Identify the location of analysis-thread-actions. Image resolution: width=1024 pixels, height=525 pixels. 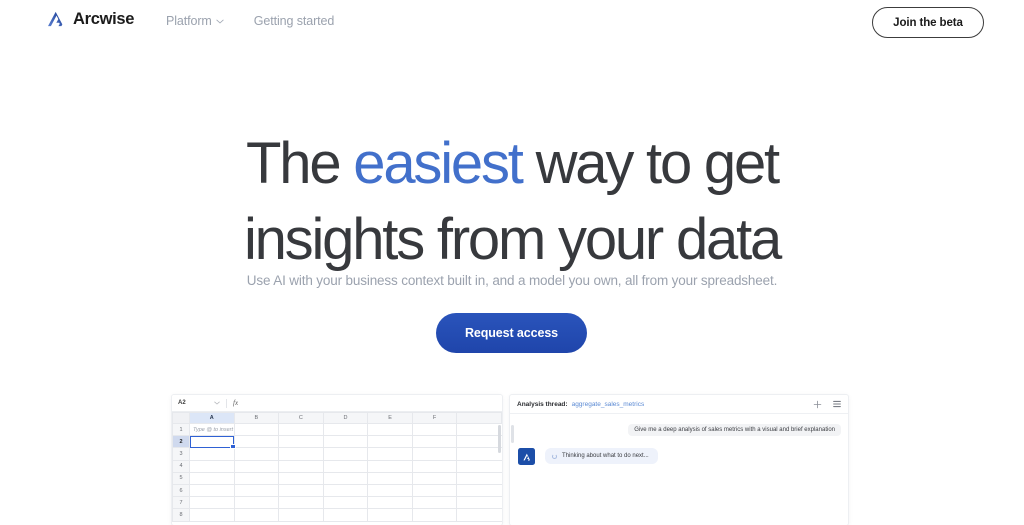
(827, 404).